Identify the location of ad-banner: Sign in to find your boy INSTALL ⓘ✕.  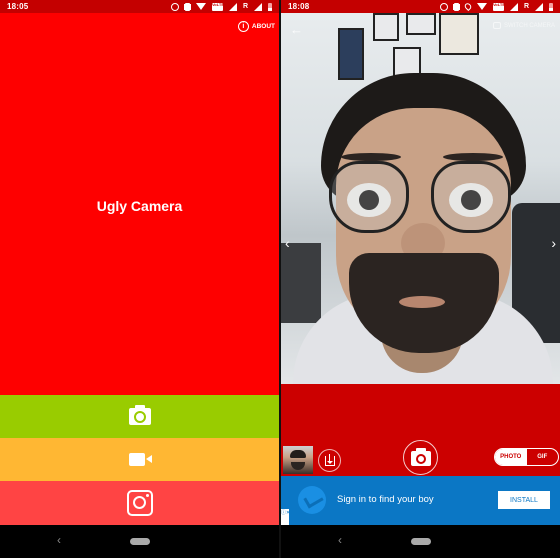
(420, 500).